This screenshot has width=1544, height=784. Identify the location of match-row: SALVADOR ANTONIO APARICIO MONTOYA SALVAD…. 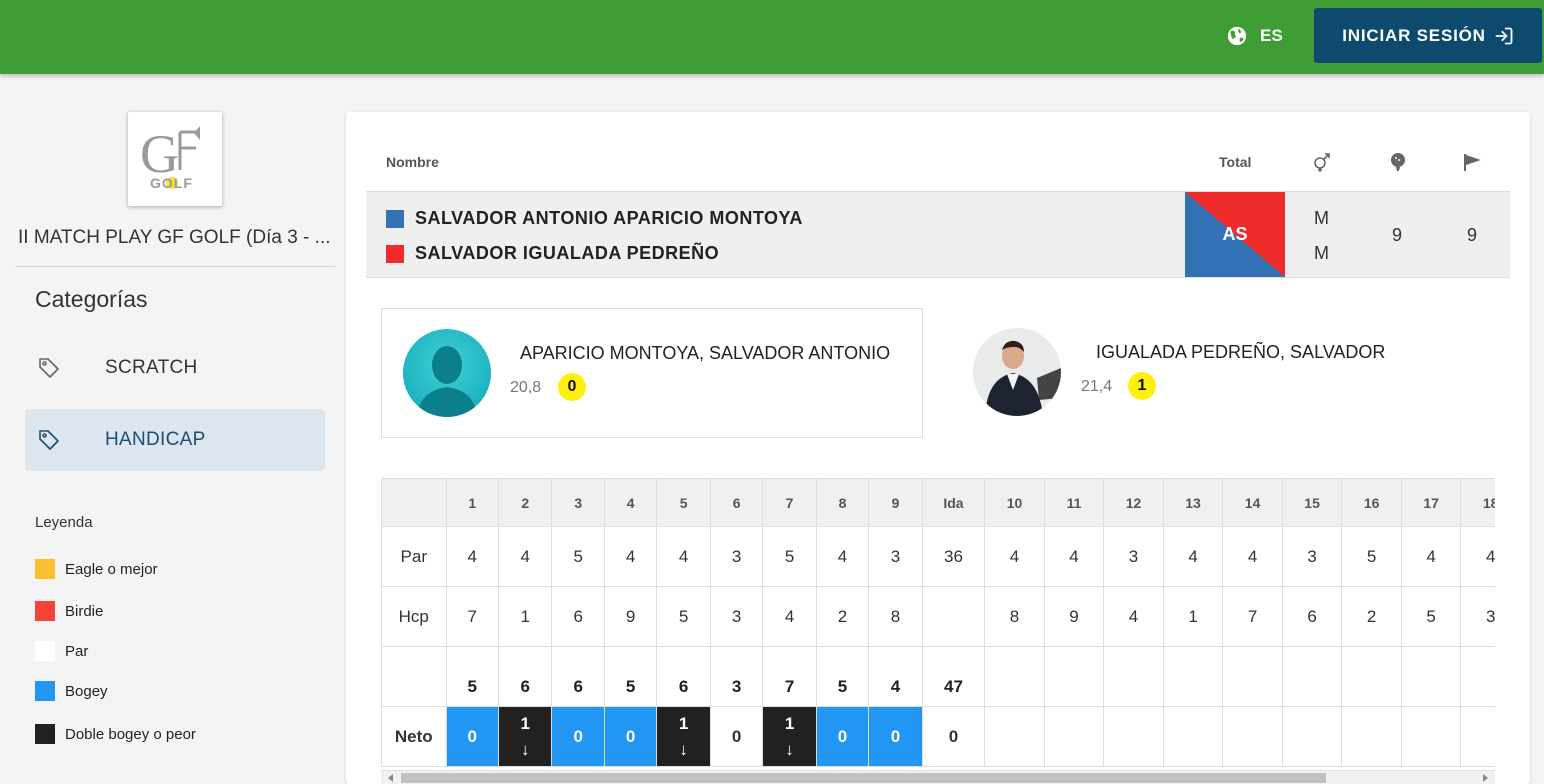
(938, 234).